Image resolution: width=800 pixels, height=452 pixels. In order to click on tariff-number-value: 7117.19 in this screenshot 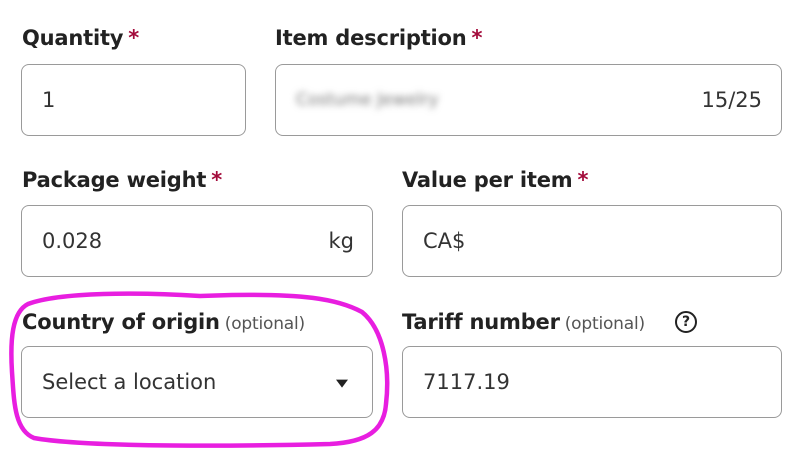, I will do `click(466, 382)`.